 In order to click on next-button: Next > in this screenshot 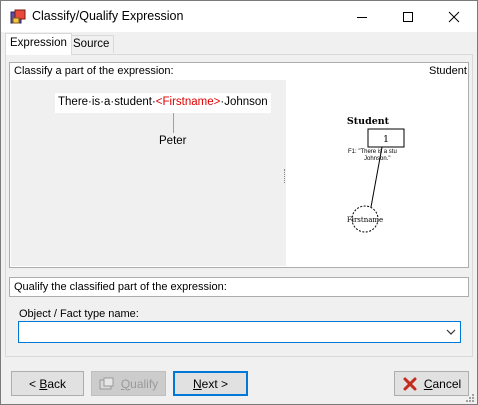, I will do `click(210, 383)`.